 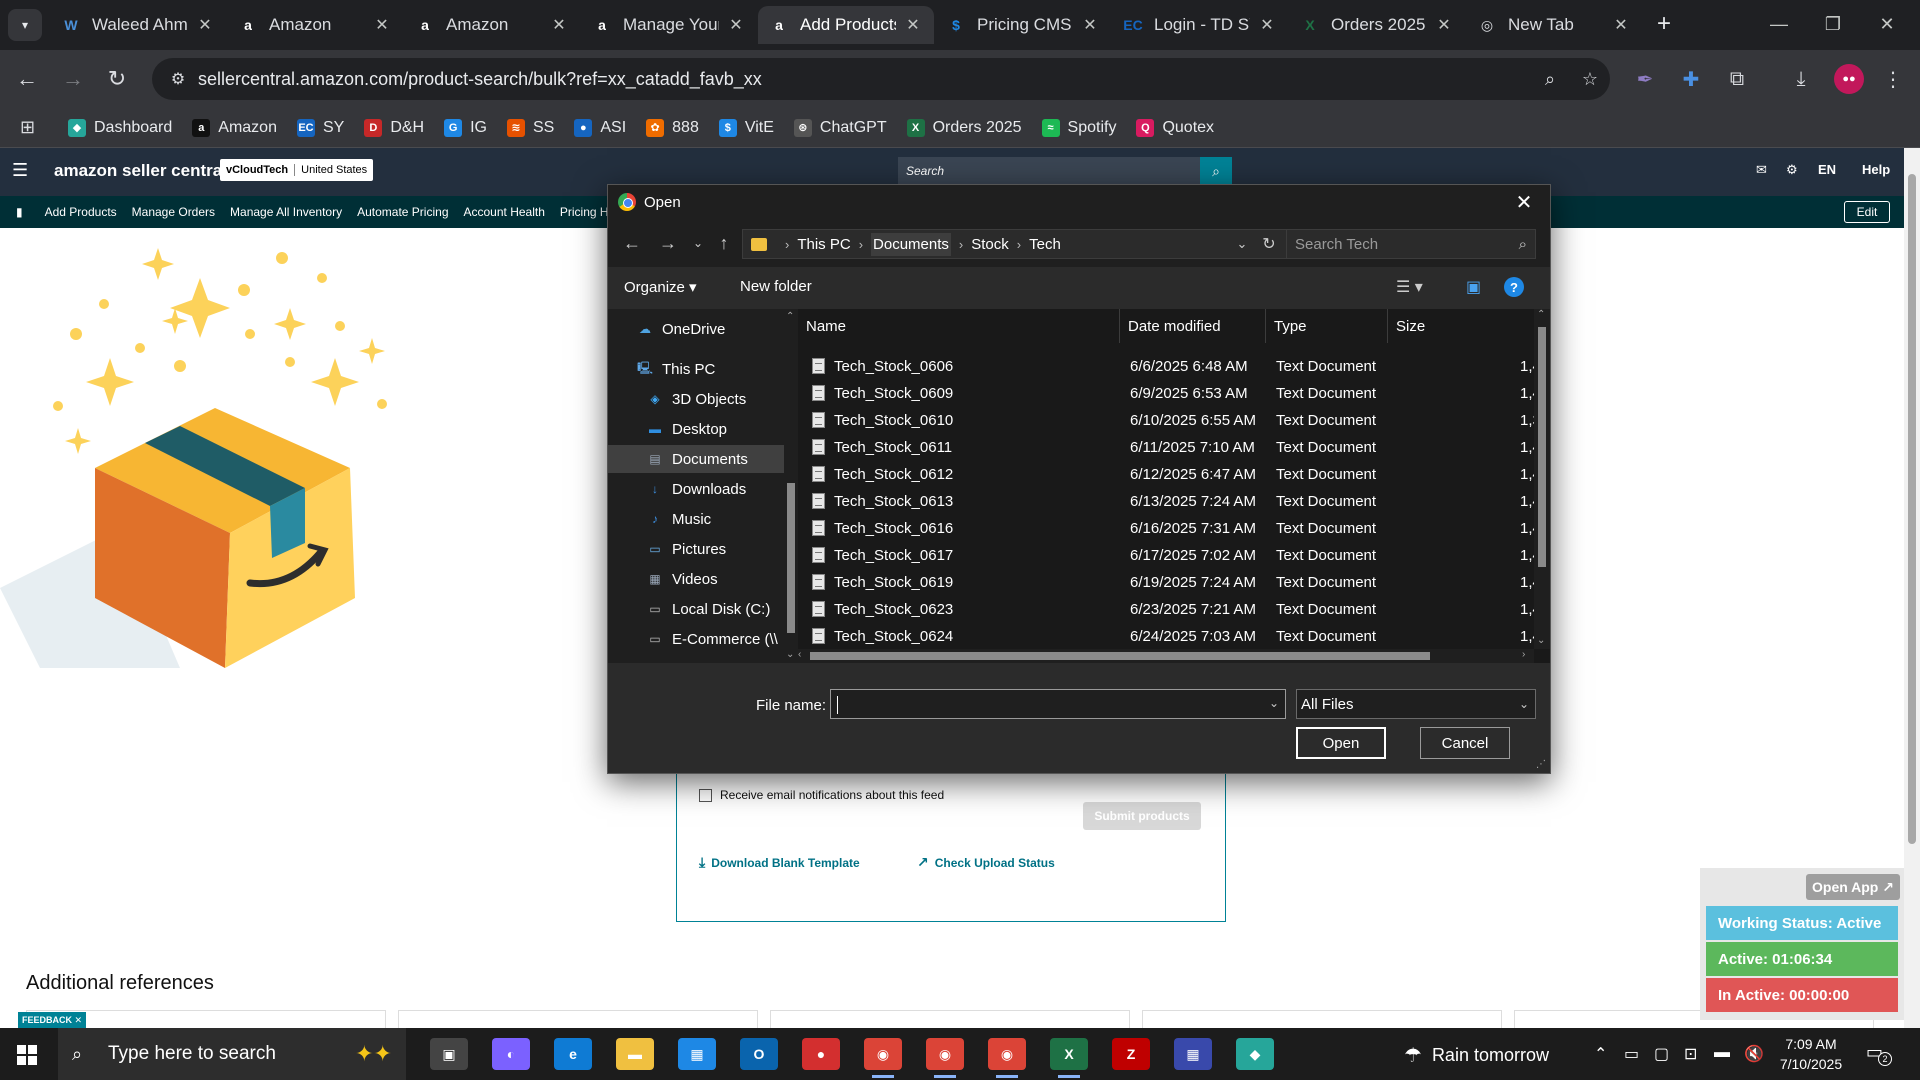 I want to click on help-icon: ?, so click(x=1514, y=287).